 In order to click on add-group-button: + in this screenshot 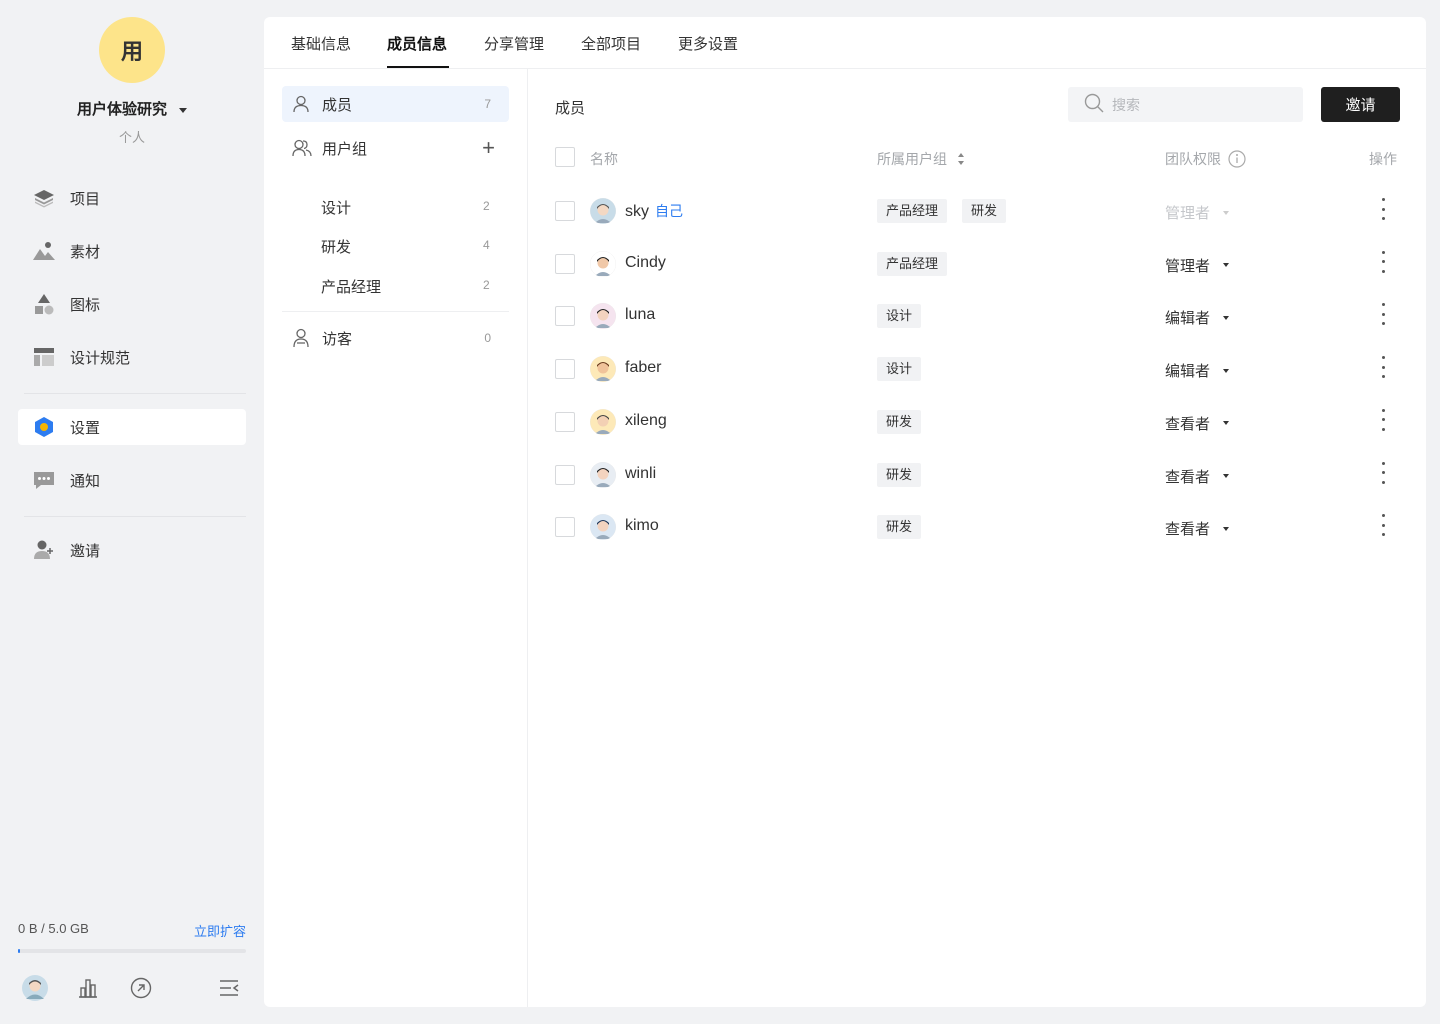, I will do `click(488, 148)`.